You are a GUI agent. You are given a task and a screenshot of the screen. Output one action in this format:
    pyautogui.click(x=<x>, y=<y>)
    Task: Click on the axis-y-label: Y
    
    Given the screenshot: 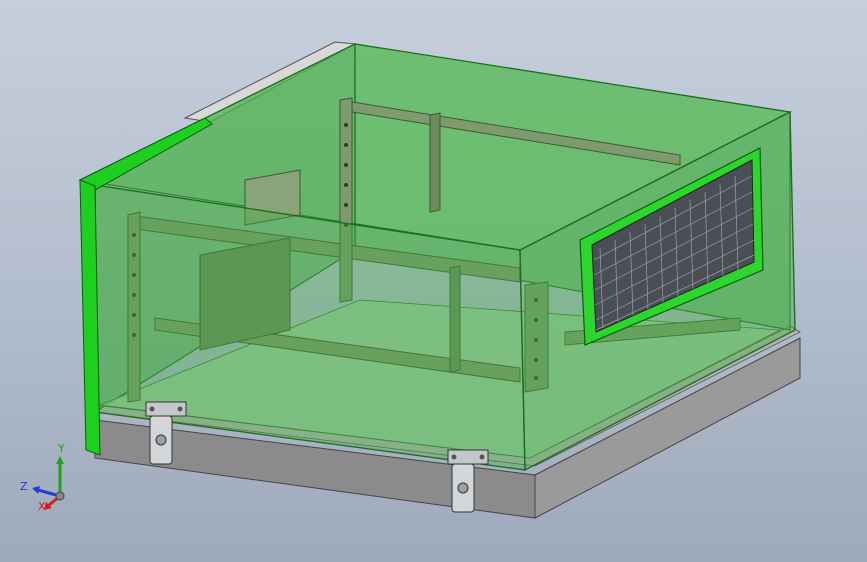 What is the action you would take?
    pyautogui.click(x=61, y=448)
    